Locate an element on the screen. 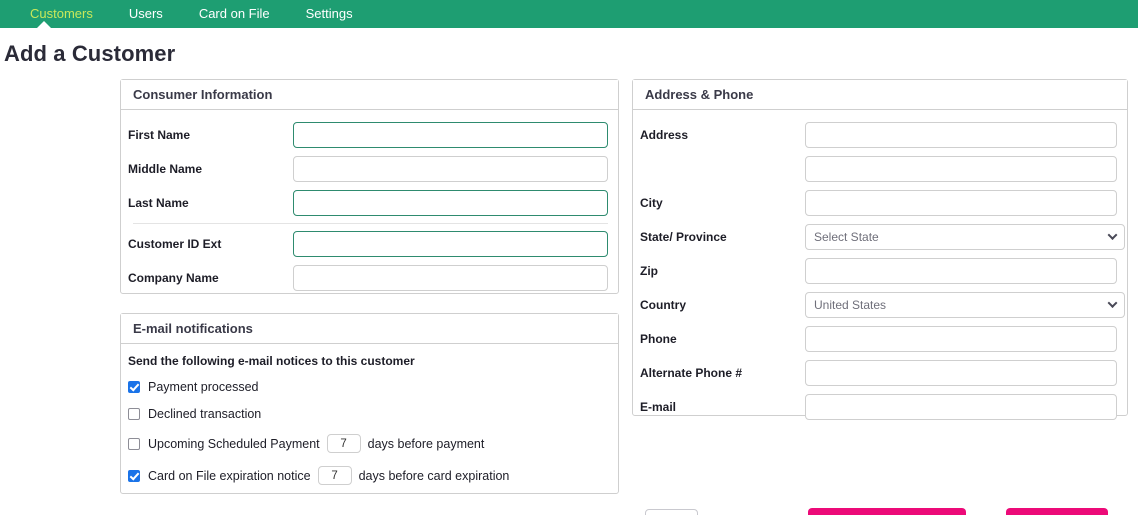 This screenshot has width=1138, height=515. nav-tab-card-on-file-label: Card on File is located at coordinates (234, 13).